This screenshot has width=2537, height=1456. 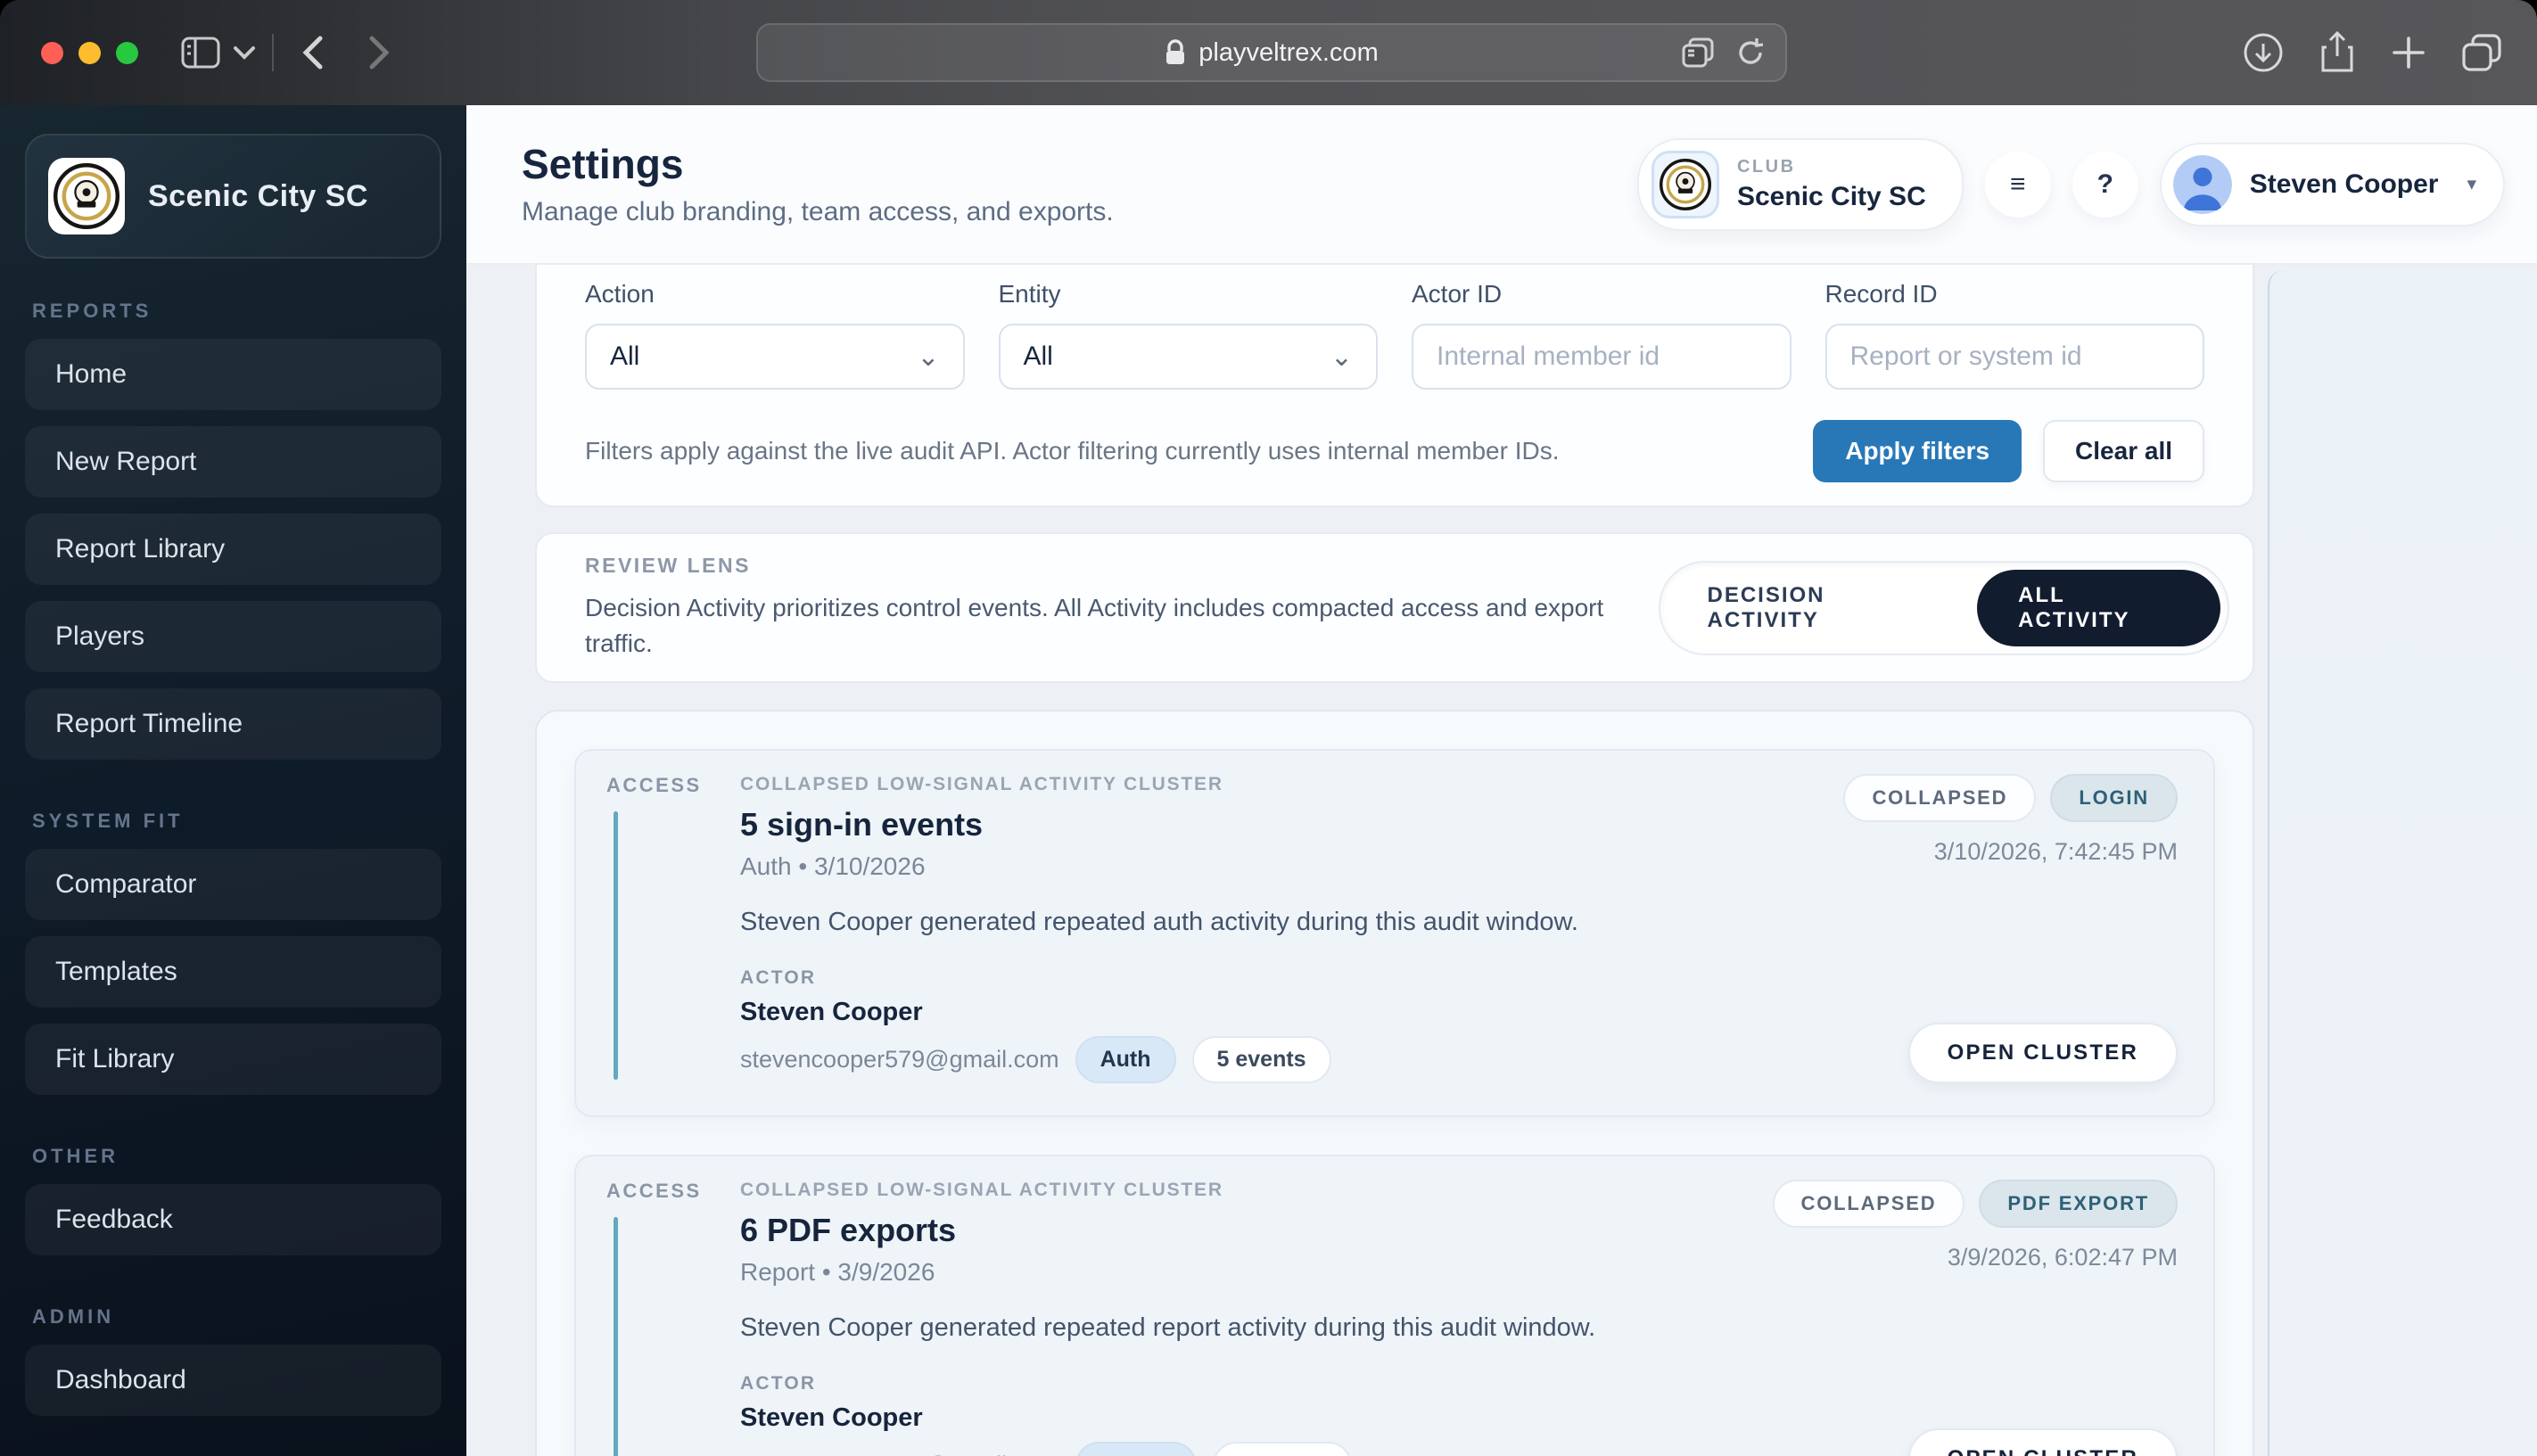 I want to click on new-tab-icon, so click(x=2408, y=52).